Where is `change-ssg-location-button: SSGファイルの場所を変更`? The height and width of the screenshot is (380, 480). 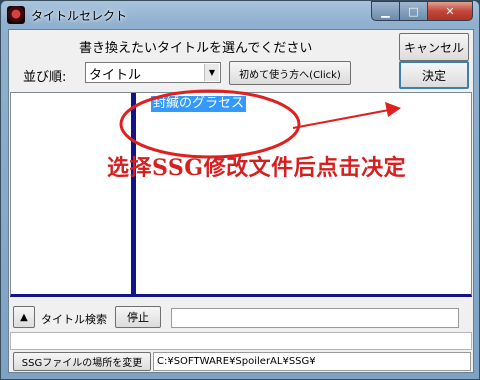
change-ssg-location-button: SSGファイルの場所を変更 is located at coordinates (82, 361).